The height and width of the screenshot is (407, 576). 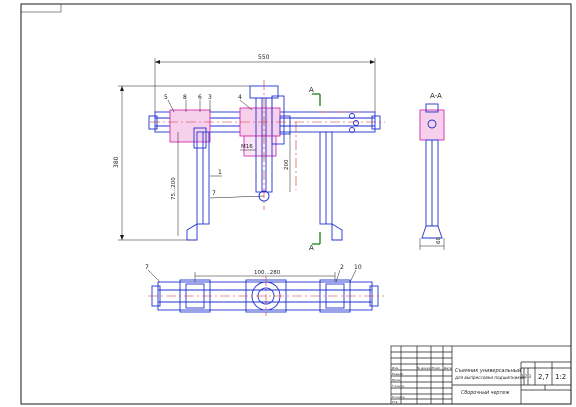 I want to click on section-mark-bottom: A, so click(x=311, y=248).